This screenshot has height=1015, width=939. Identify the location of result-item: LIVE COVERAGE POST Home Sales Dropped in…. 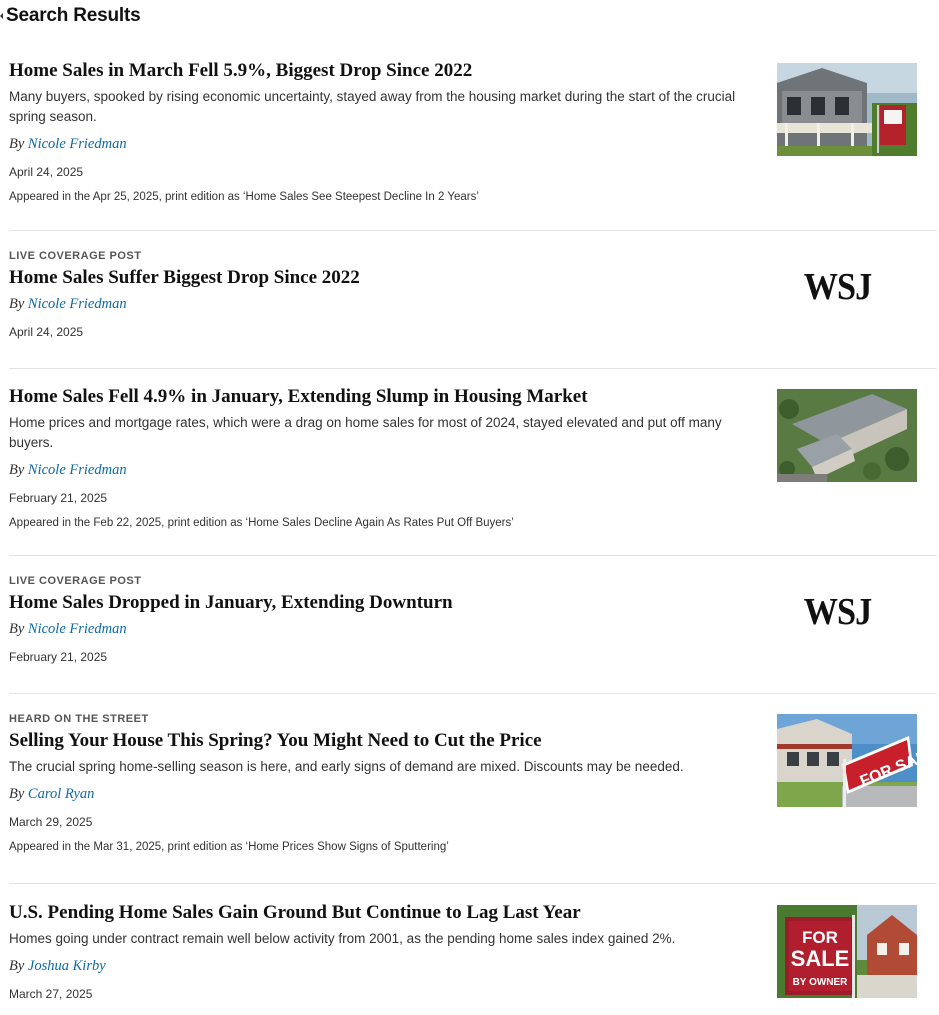
(473, 625).